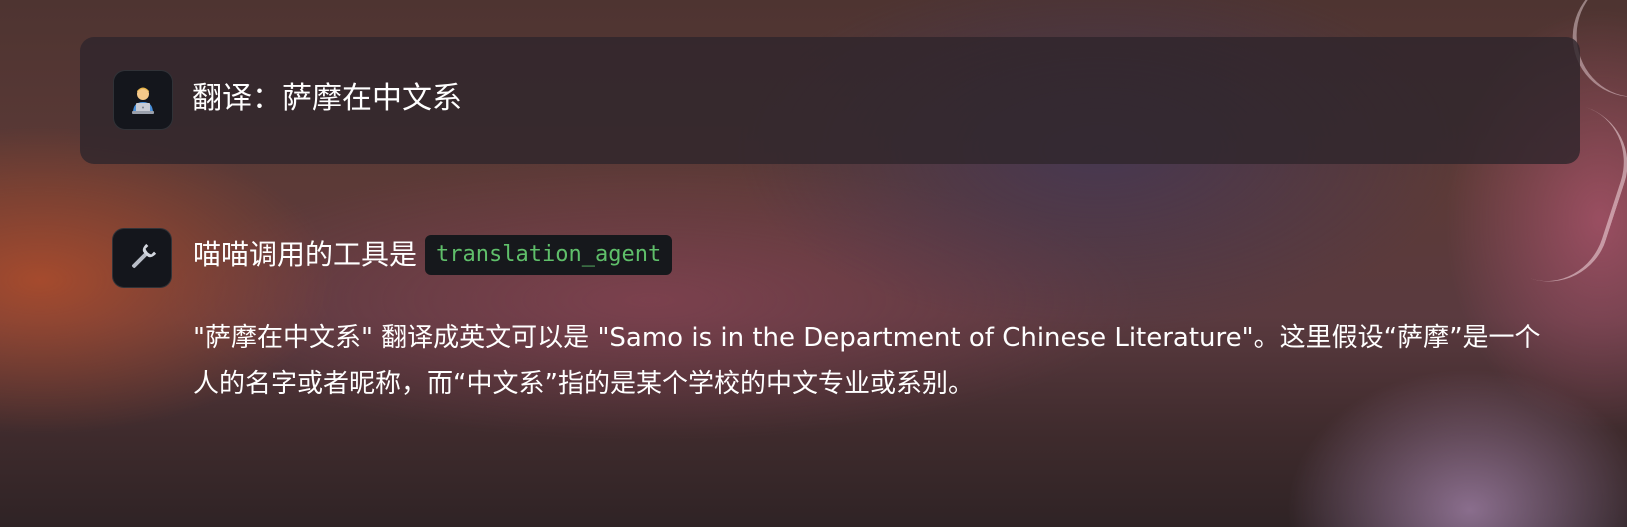 This screenshot has height=527, width=1627. Describe the element at coordinates (327, 98) in the screenshot. I see `user-message-text: 翻译：萨摩在中文系` at that location.